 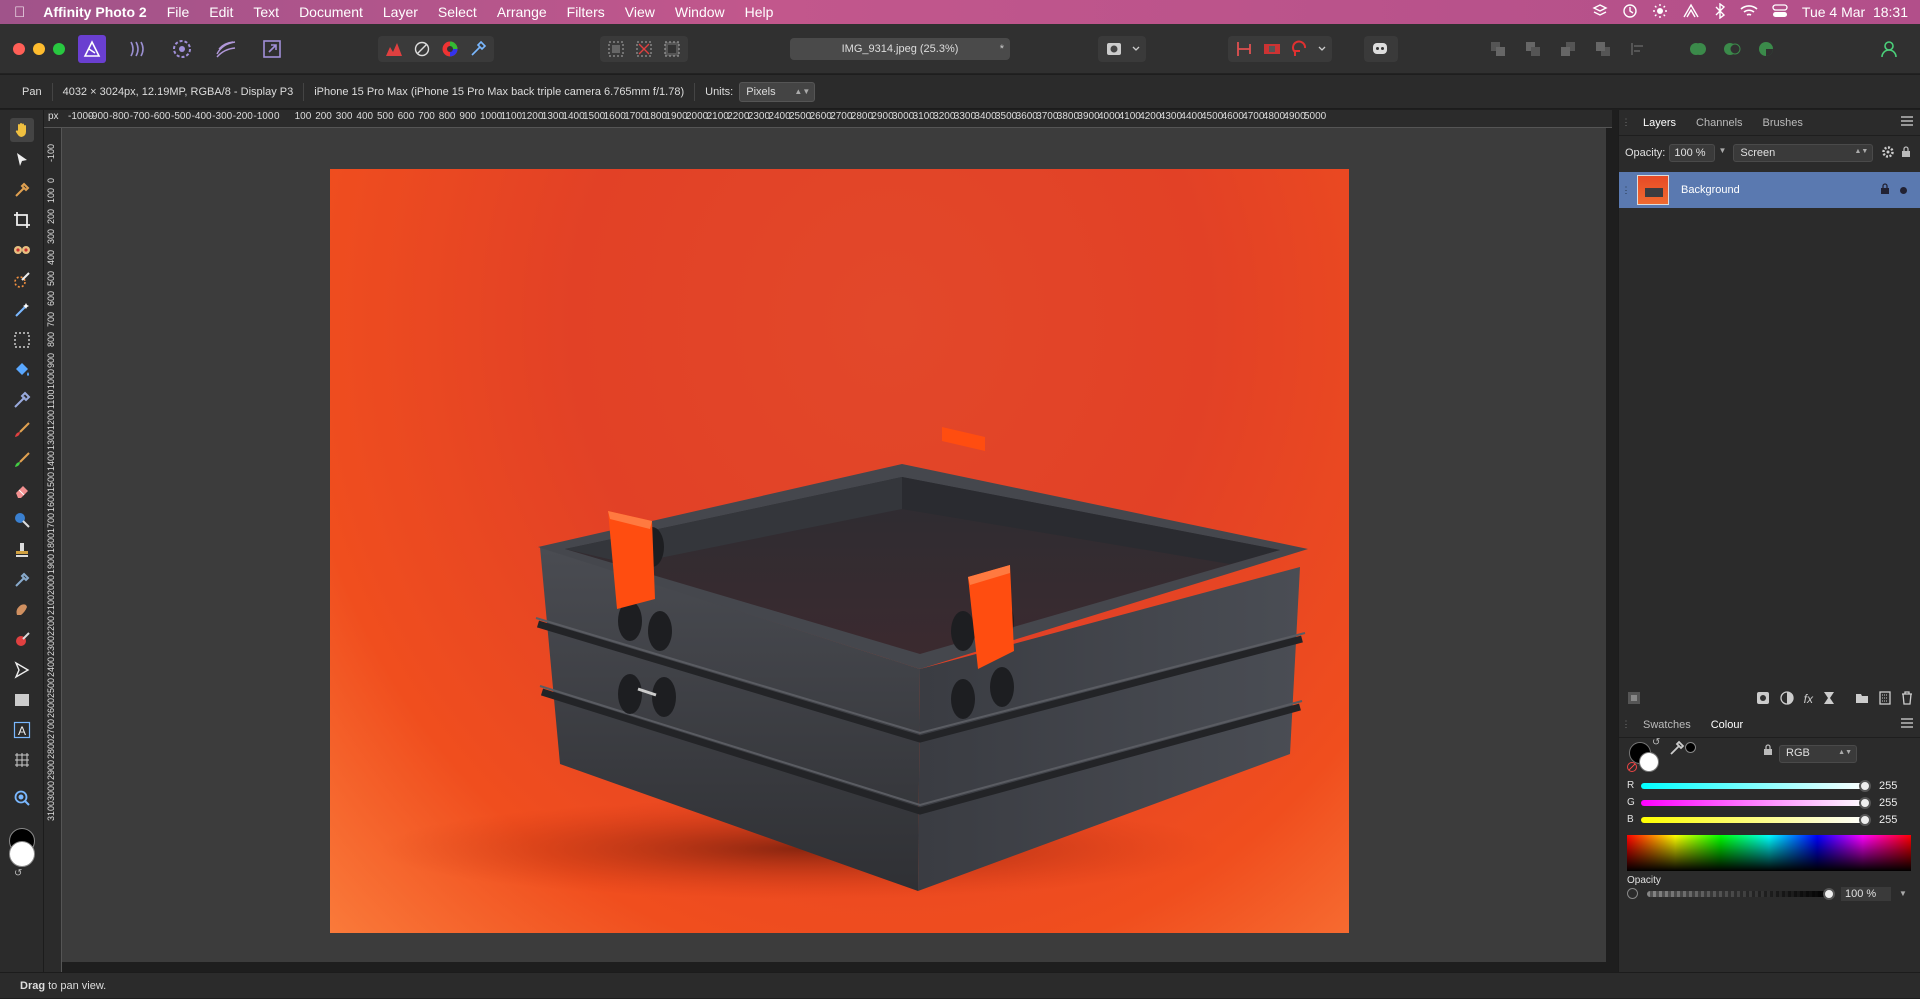 What do you see at coordinates (1888, 153) in the screenshot?
I see `layer-settings-icon` at bounding box center [1888, 153].